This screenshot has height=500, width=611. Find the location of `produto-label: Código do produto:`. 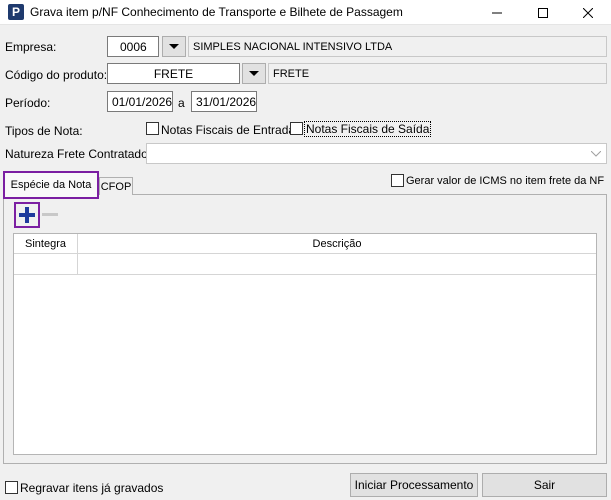

produto-label: Código do produto: is located at coordinates (56, 75).